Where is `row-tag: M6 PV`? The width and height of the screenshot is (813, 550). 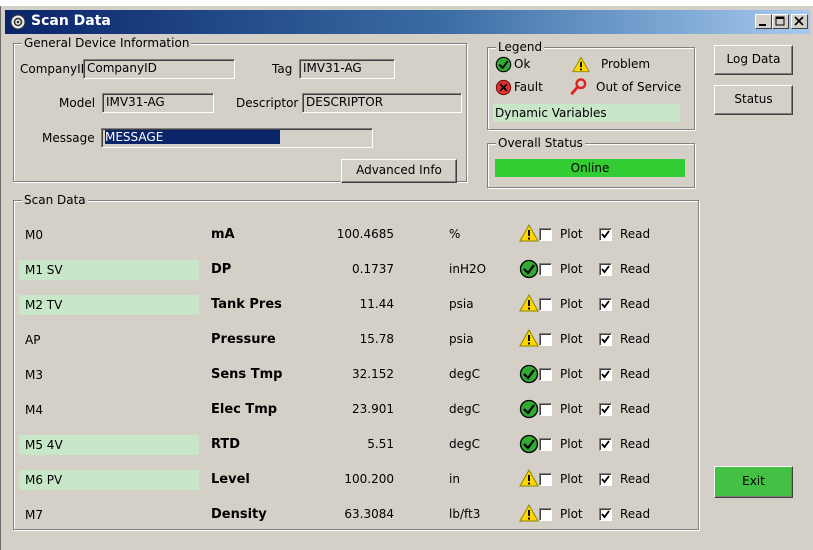
row-tag: M6 PV is located at coordinates (109, 480).